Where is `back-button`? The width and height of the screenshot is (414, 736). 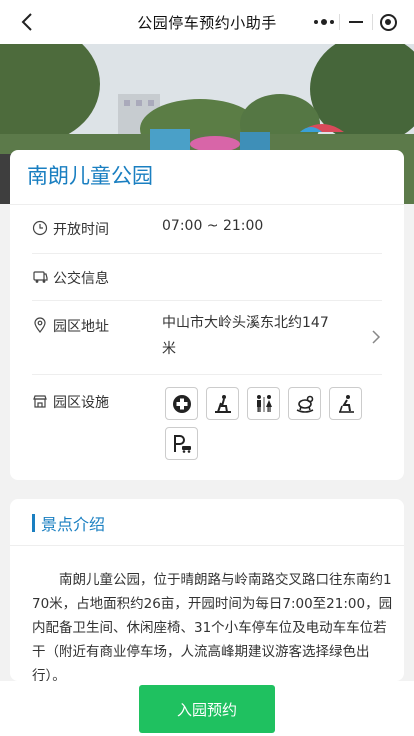 back-button is located at coordinates (28, 22).